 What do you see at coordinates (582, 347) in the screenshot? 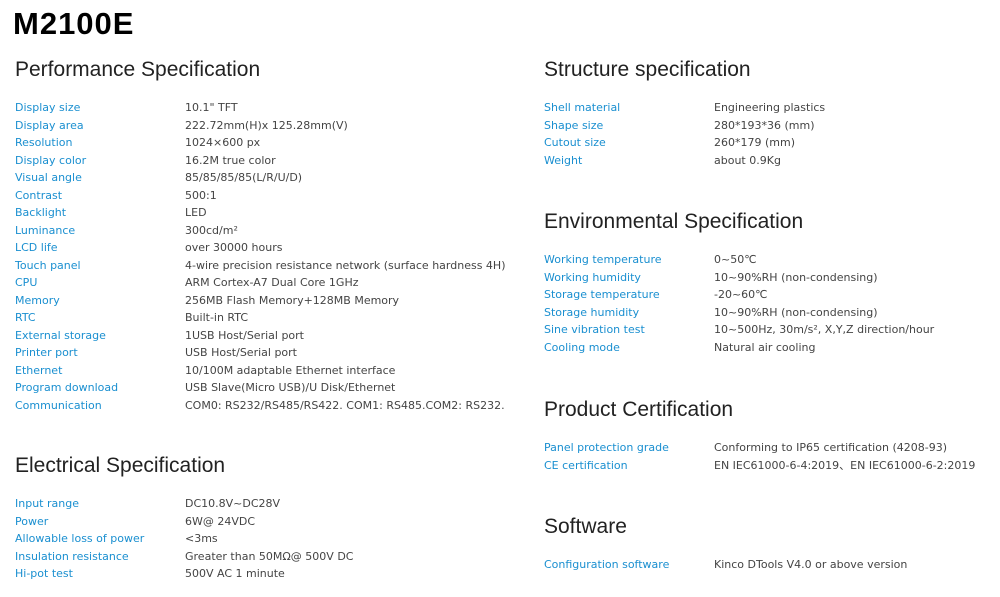
I see `spec-label: Cooling mode` at bounding box center [582, 347].